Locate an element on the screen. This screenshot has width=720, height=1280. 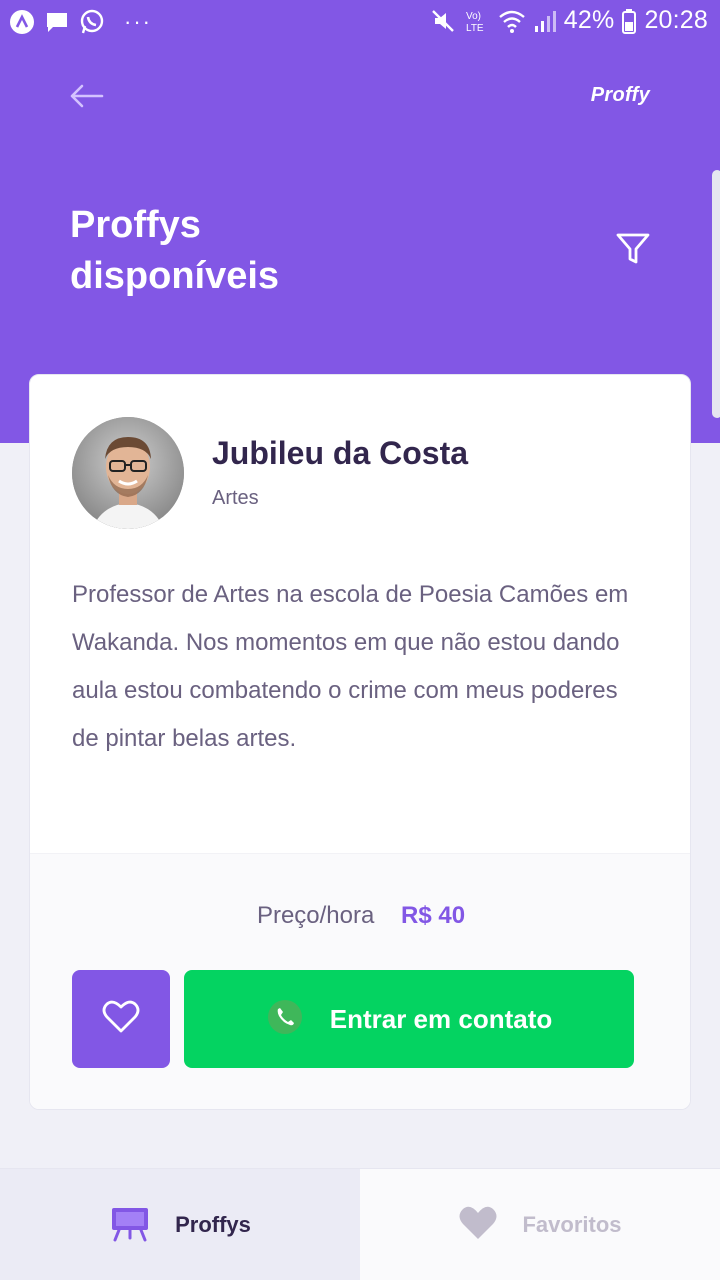
avatar is located at coordinates (128, 473).